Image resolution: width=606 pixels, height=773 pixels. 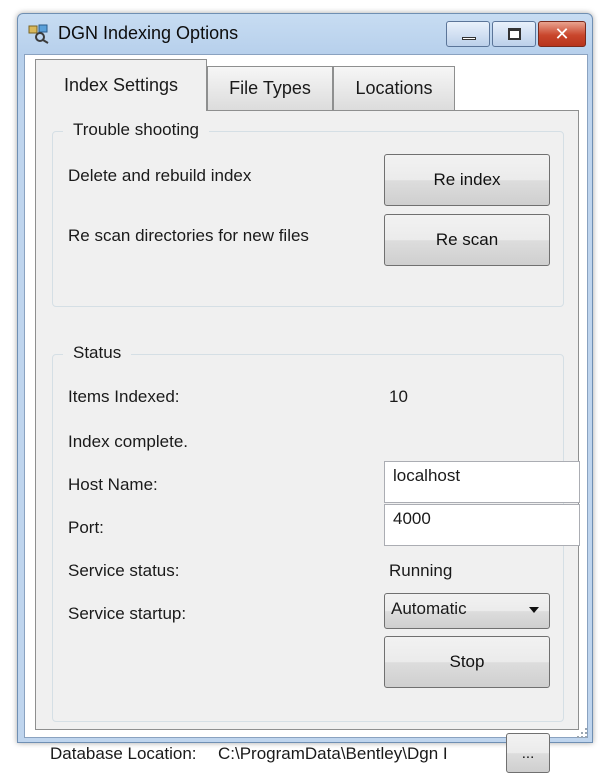 I want to click on host-name-label: Host Name:, so click(x=113, y=484).